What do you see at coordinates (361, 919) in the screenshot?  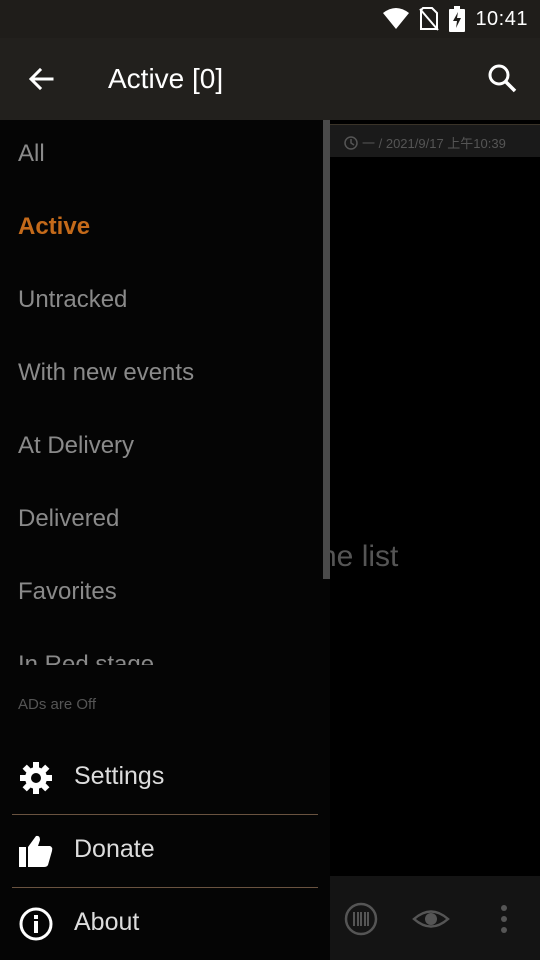 I see `barcode-scan-icon` at bounding box center [361, 919].